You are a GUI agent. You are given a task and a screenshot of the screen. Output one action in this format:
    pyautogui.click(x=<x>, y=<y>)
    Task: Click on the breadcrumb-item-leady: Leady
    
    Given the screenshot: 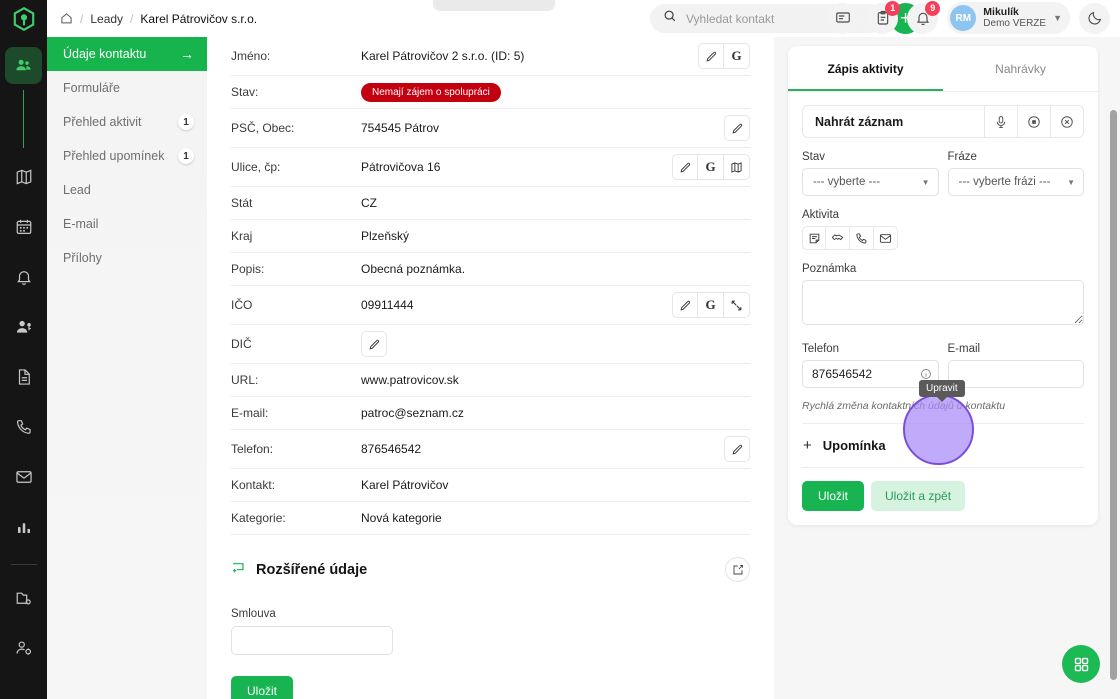 What is the action you would take?
    pyautogui.click(x=106, y=19)
    